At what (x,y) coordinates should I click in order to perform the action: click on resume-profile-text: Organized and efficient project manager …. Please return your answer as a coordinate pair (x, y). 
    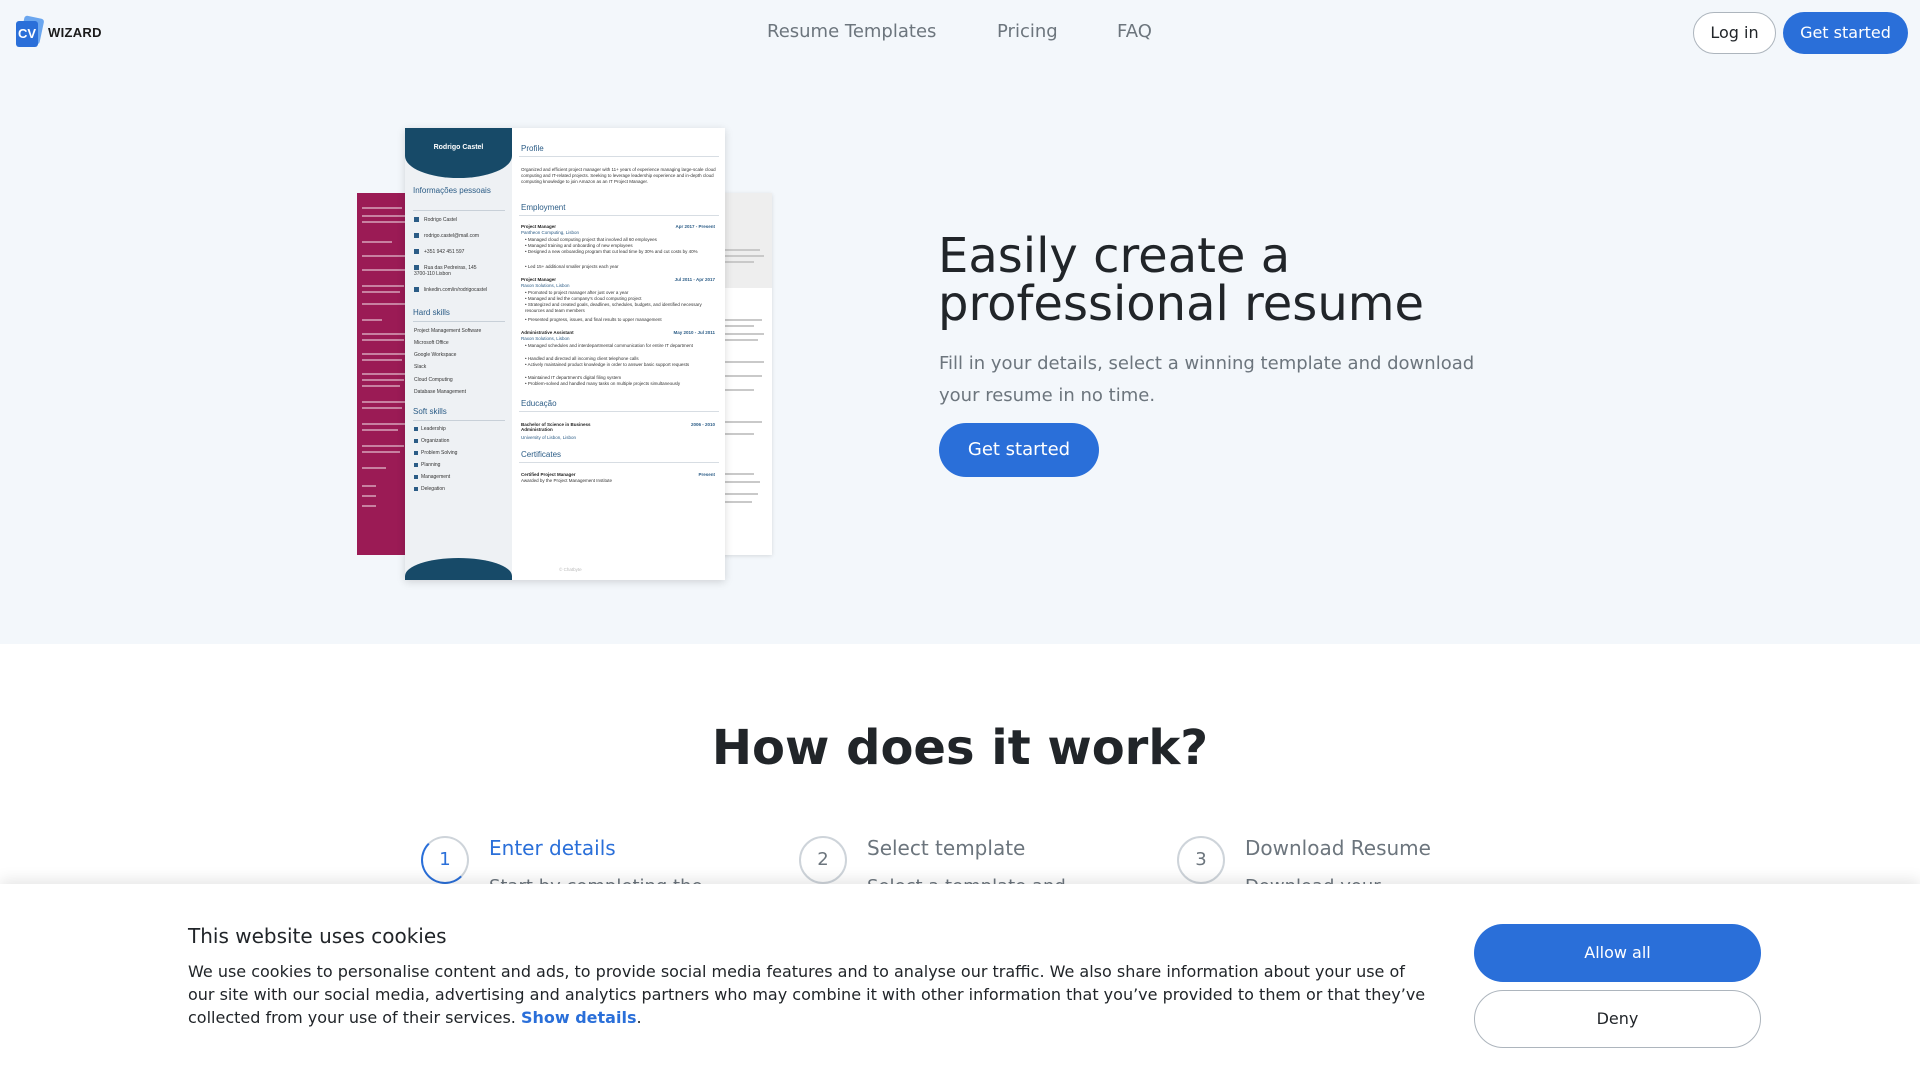
    Looking at the image, I should click on (618, 175).